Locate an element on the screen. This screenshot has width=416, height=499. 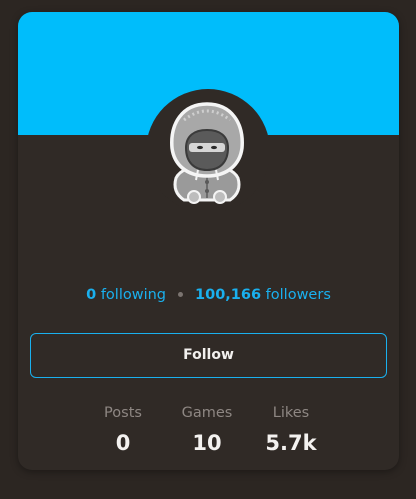
following-label: following is located at coordinates (133, 295).